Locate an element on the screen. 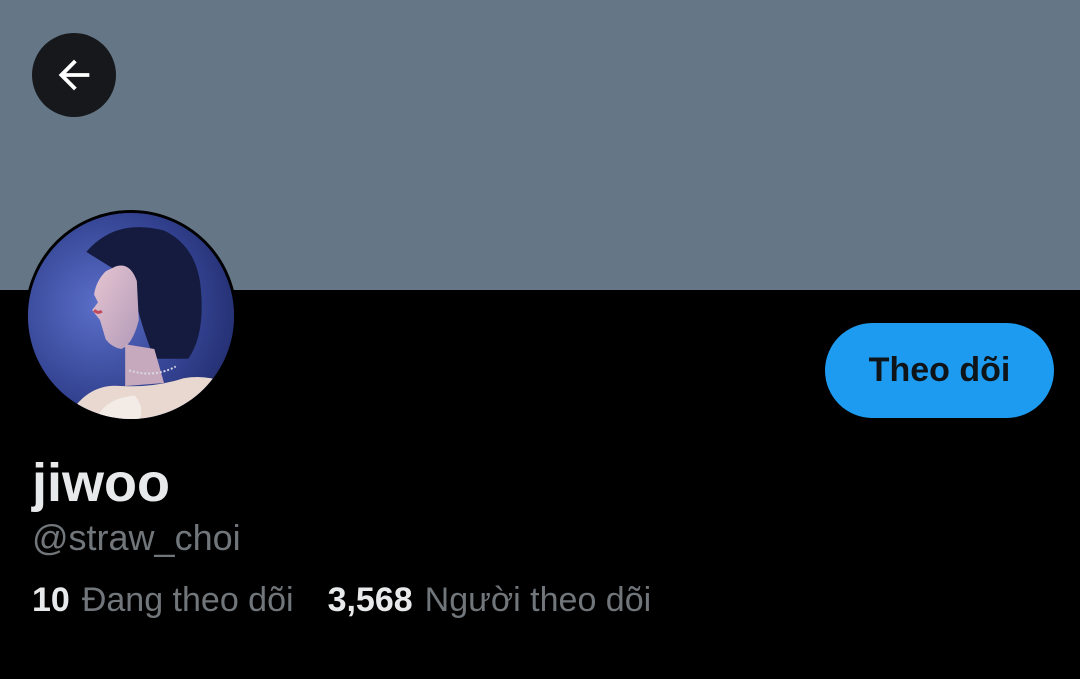  followers-label: Người theo dõi is located at coordinates (538, 600).